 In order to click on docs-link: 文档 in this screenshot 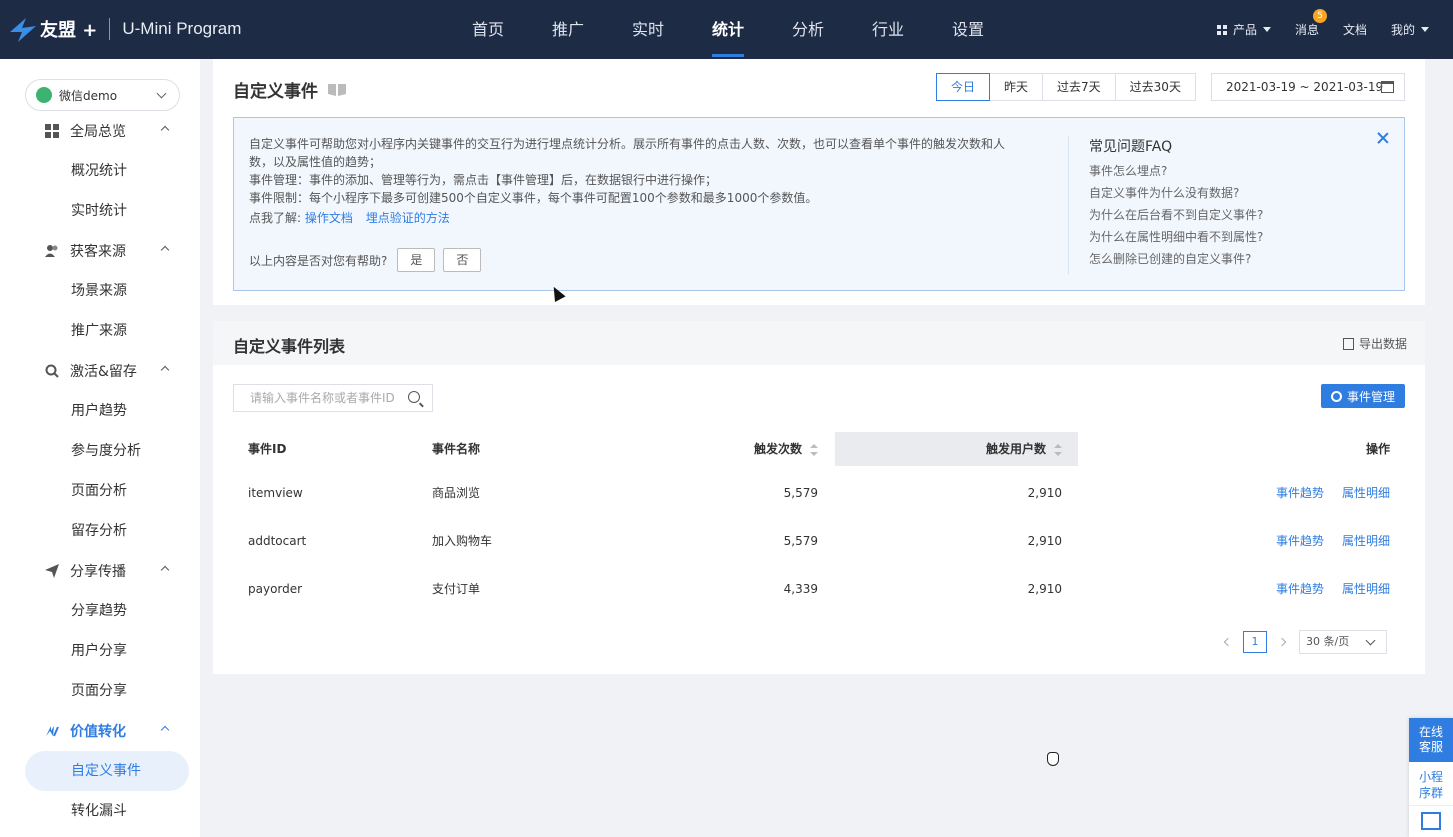, I will do `click(1355, 29)`.